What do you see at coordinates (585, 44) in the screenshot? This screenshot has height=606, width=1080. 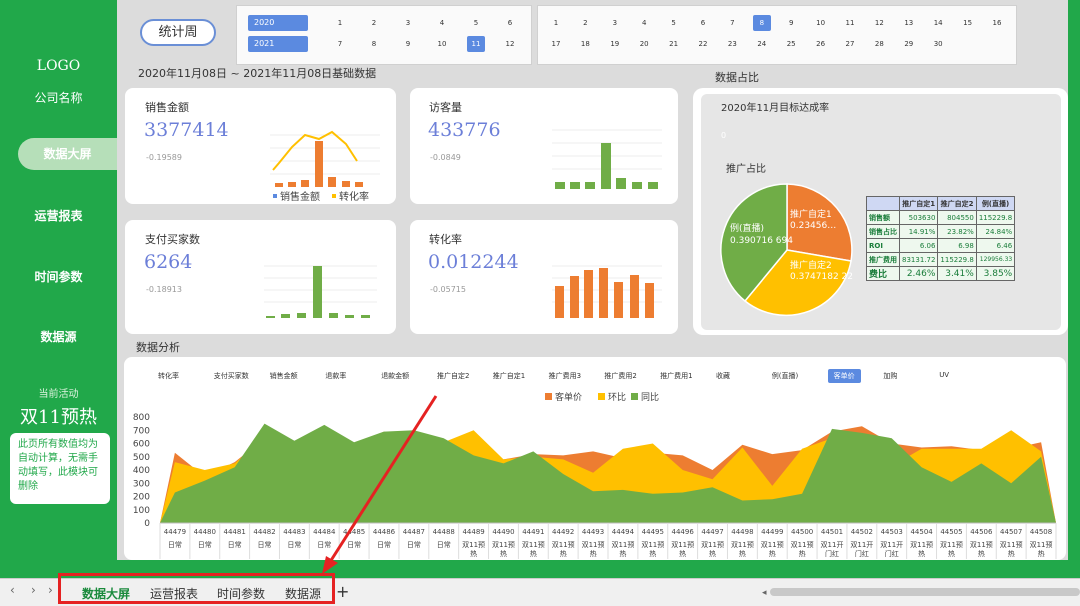 I see `day-option: 18` at bounding box center [585, 44].